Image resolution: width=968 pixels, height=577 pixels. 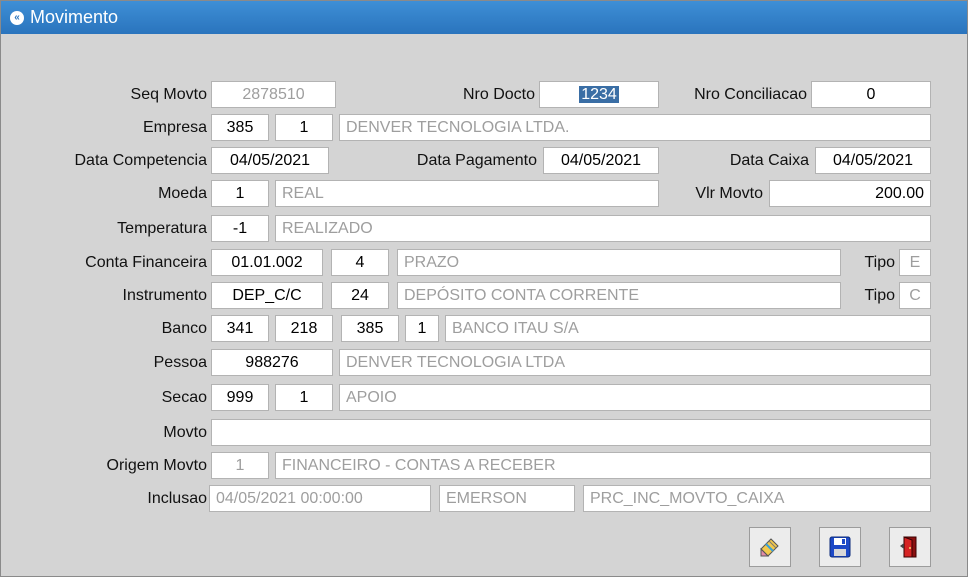 I want to click on moeda-desc-field: REAL, so click(x=467, y=193).